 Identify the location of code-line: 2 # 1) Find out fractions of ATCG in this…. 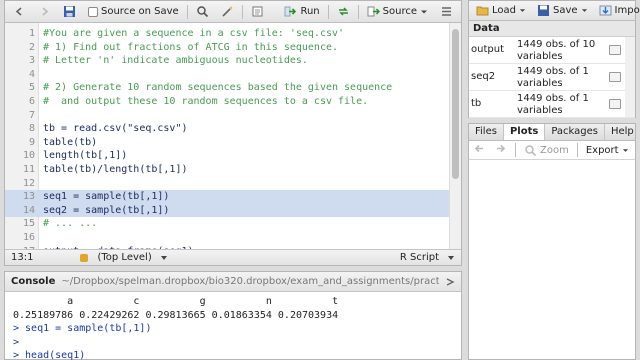
(227, 48).